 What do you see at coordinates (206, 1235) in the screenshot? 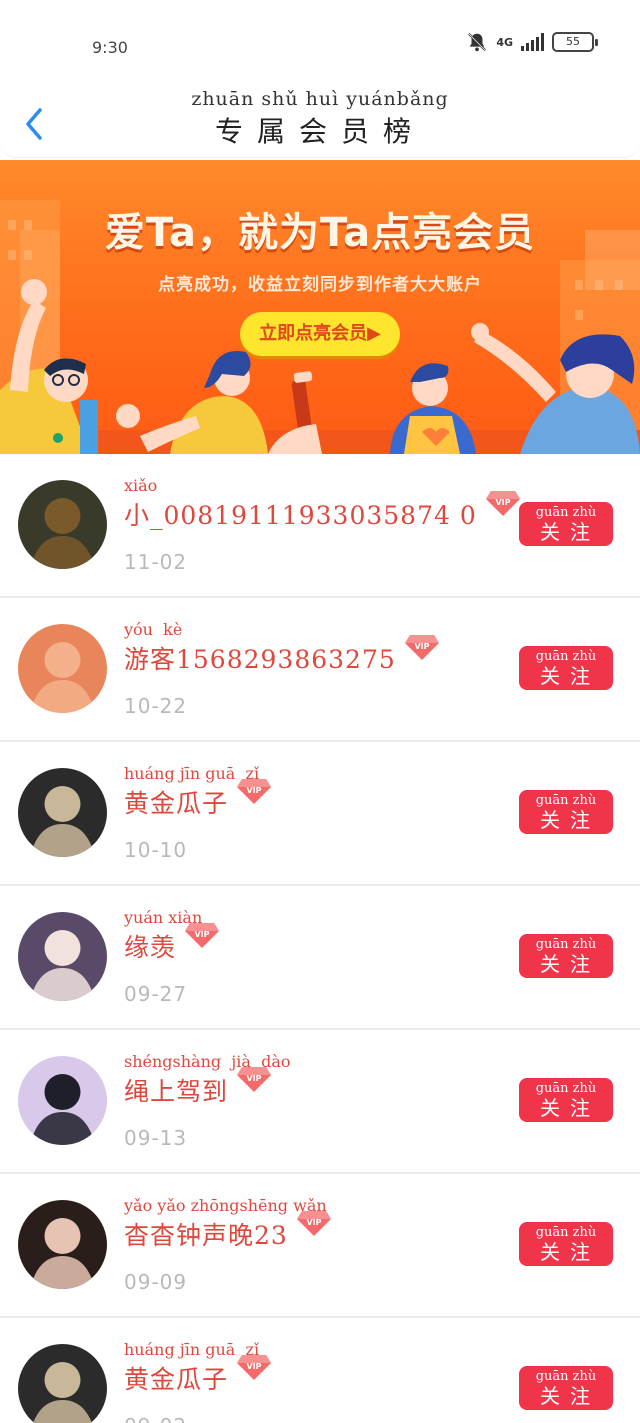
I see `member-name: 杳杳钟声晚23` at bounding box center [206, 1235].